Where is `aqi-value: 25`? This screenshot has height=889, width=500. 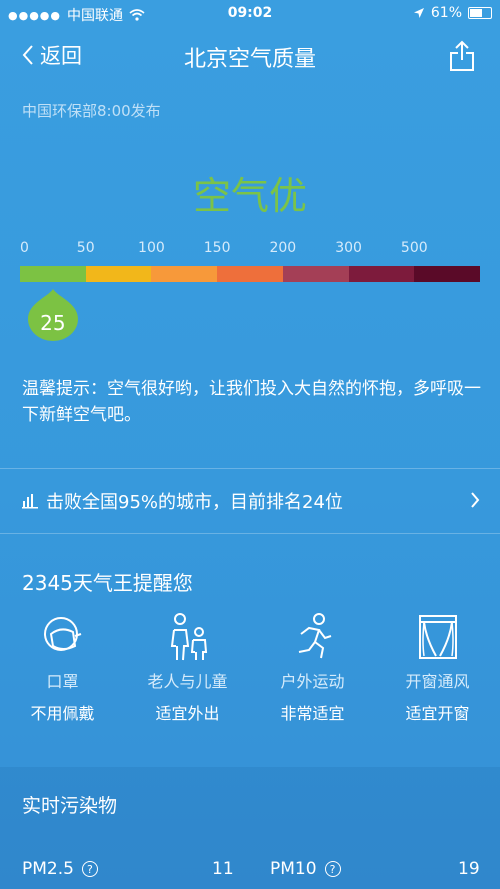 aqi-value: 25 is located at coordinates (53, 323).